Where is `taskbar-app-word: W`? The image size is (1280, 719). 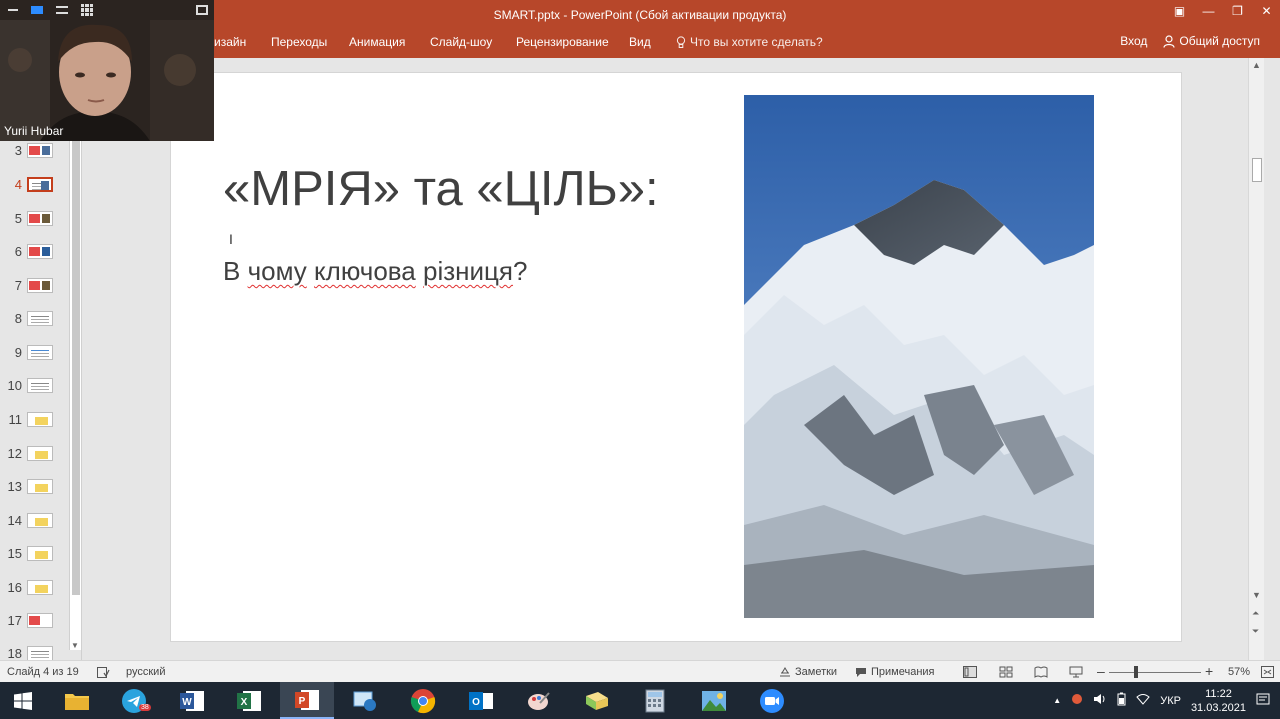
taskbar-app-word: W is located at coordinates (192, 700).